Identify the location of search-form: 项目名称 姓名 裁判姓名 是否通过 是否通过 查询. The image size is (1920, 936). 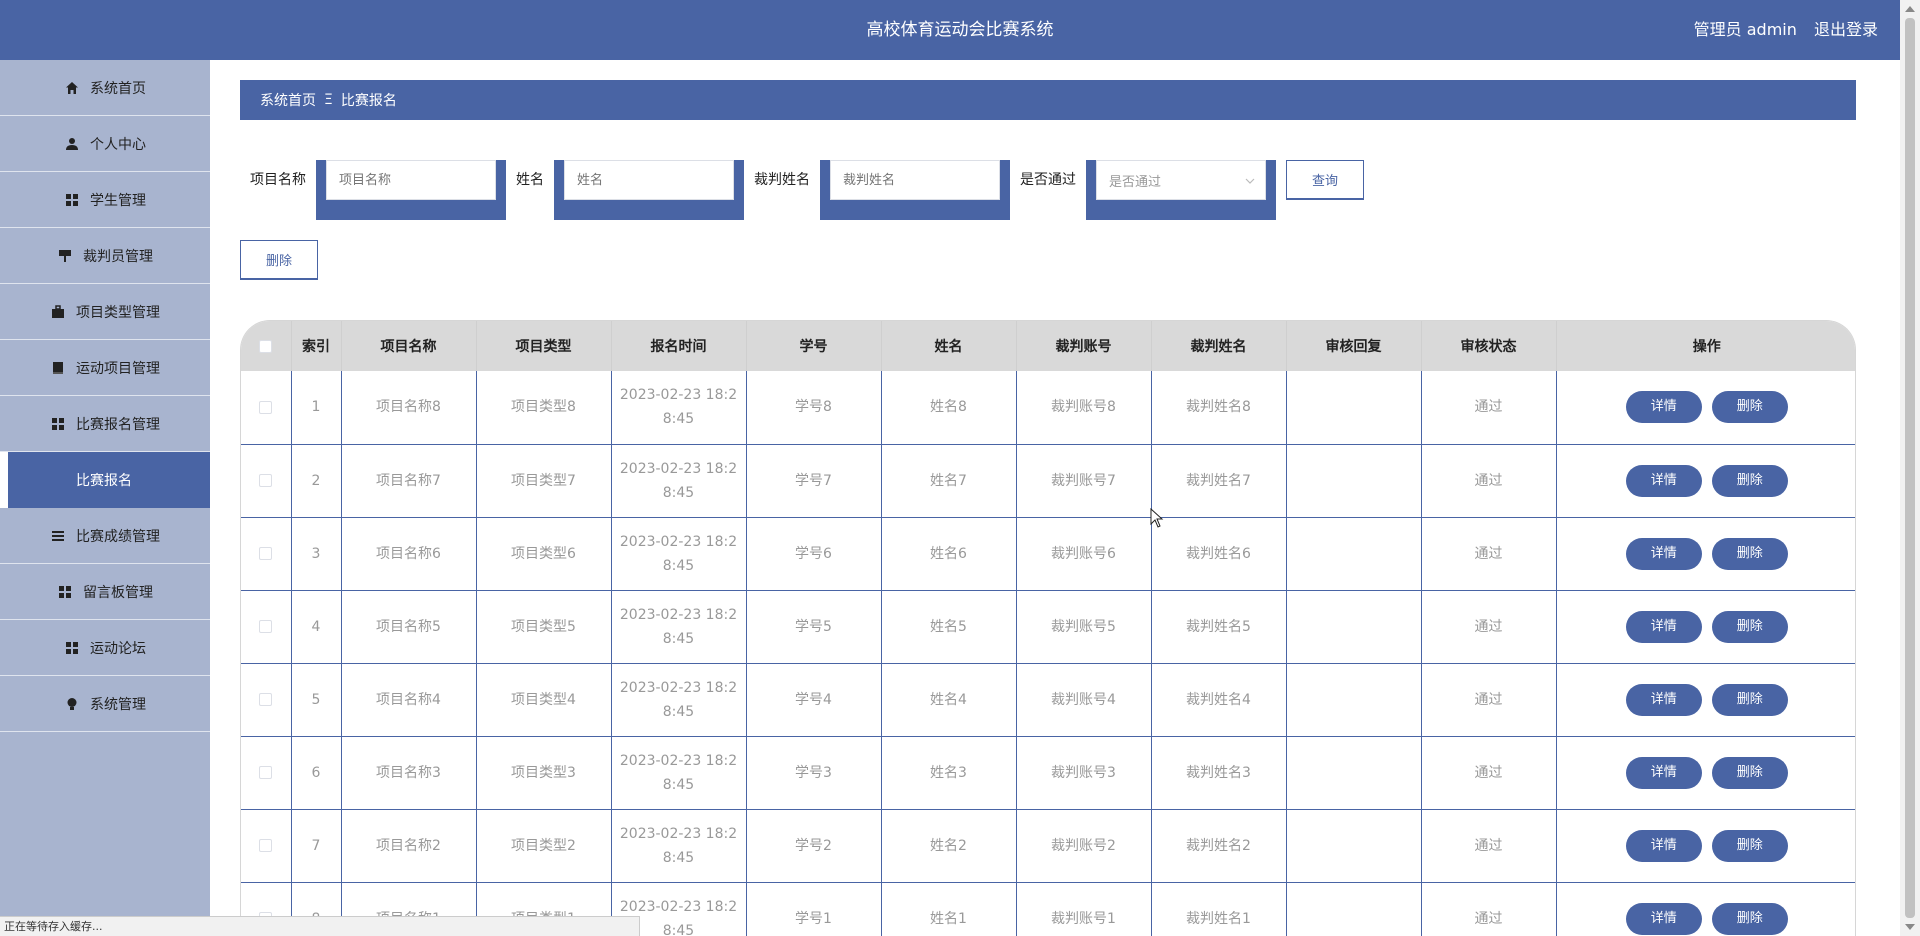
(807, 190).